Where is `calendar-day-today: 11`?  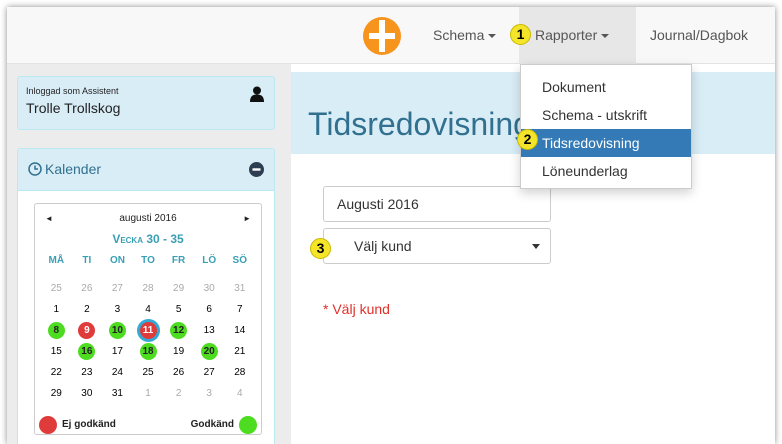
calendar-day-today: 11 is located at coordinates (148, 330).